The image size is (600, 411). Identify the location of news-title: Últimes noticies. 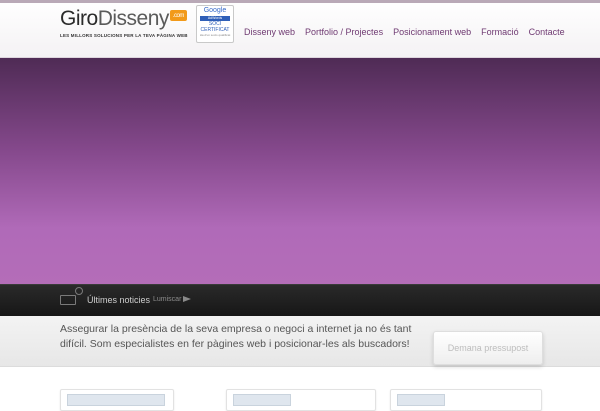
(119, 300).